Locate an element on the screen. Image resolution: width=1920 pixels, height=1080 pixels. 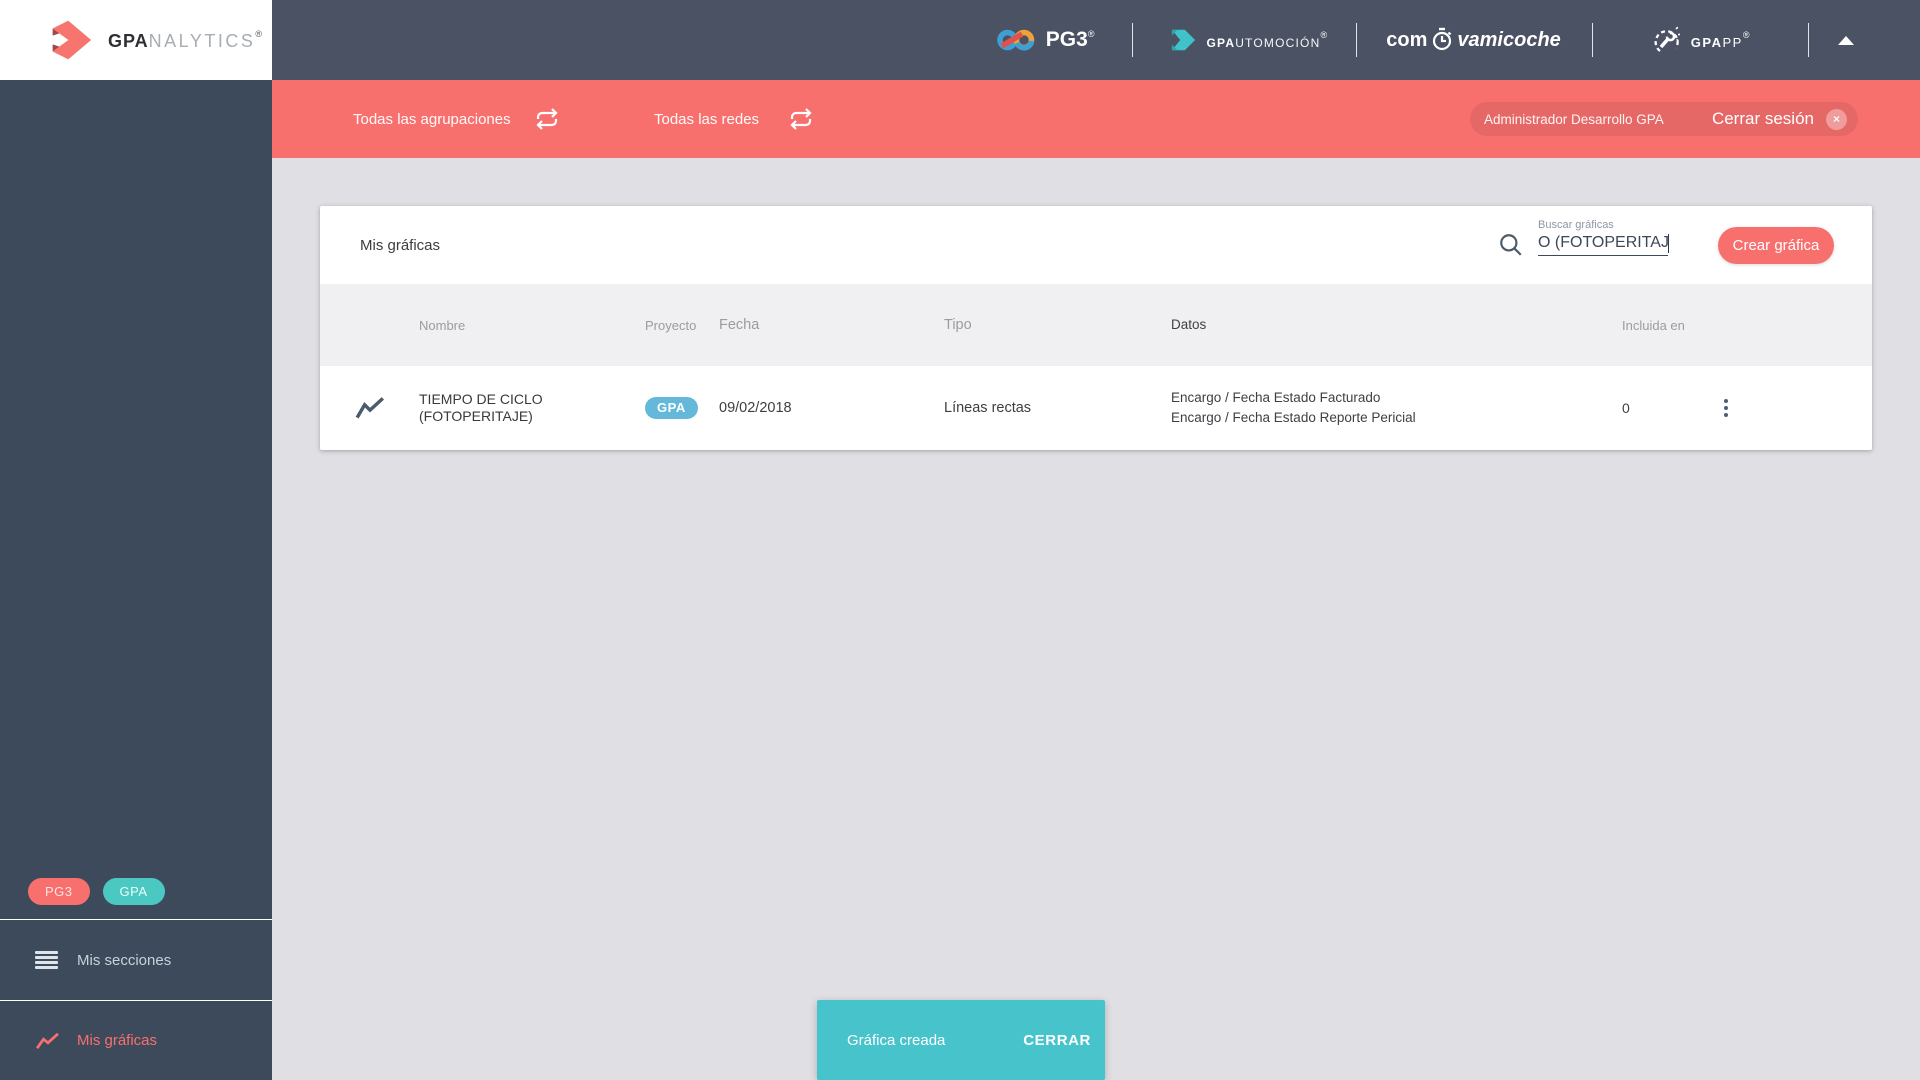
search-icon is located at coordinates (1511, 245).